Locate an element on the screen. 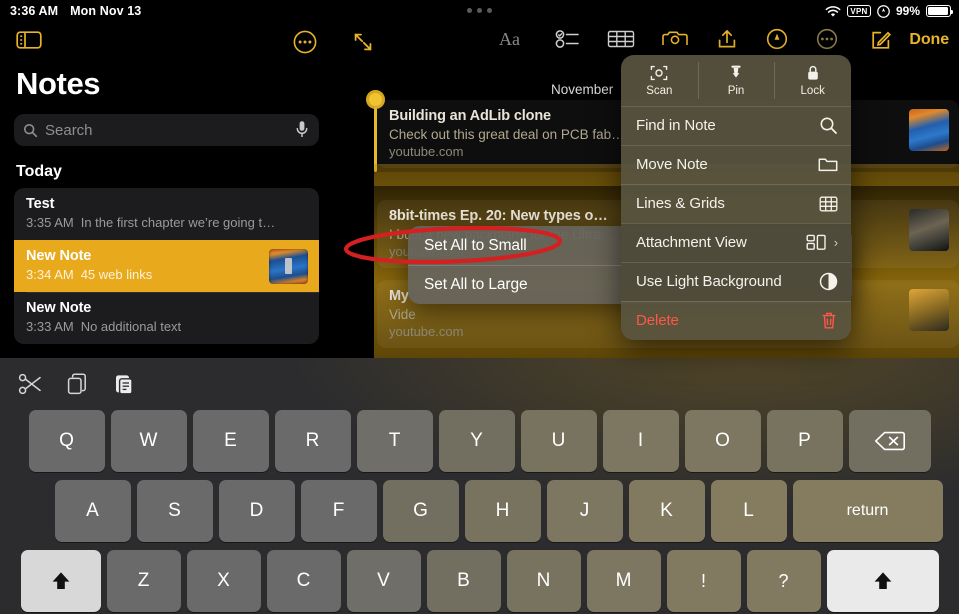 This screenshot has height=614, width=959. key-q: Q is located at coordinates (66, 441).